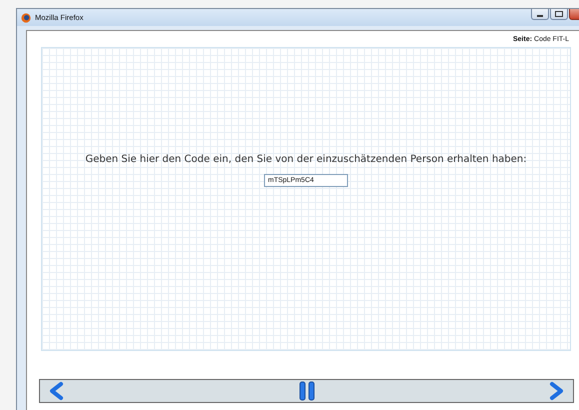 The height and width of the screenshot is (410, 579). Describe the element at coordinates (540, 14) in the screenshot. I see `minimize-button` at that location.